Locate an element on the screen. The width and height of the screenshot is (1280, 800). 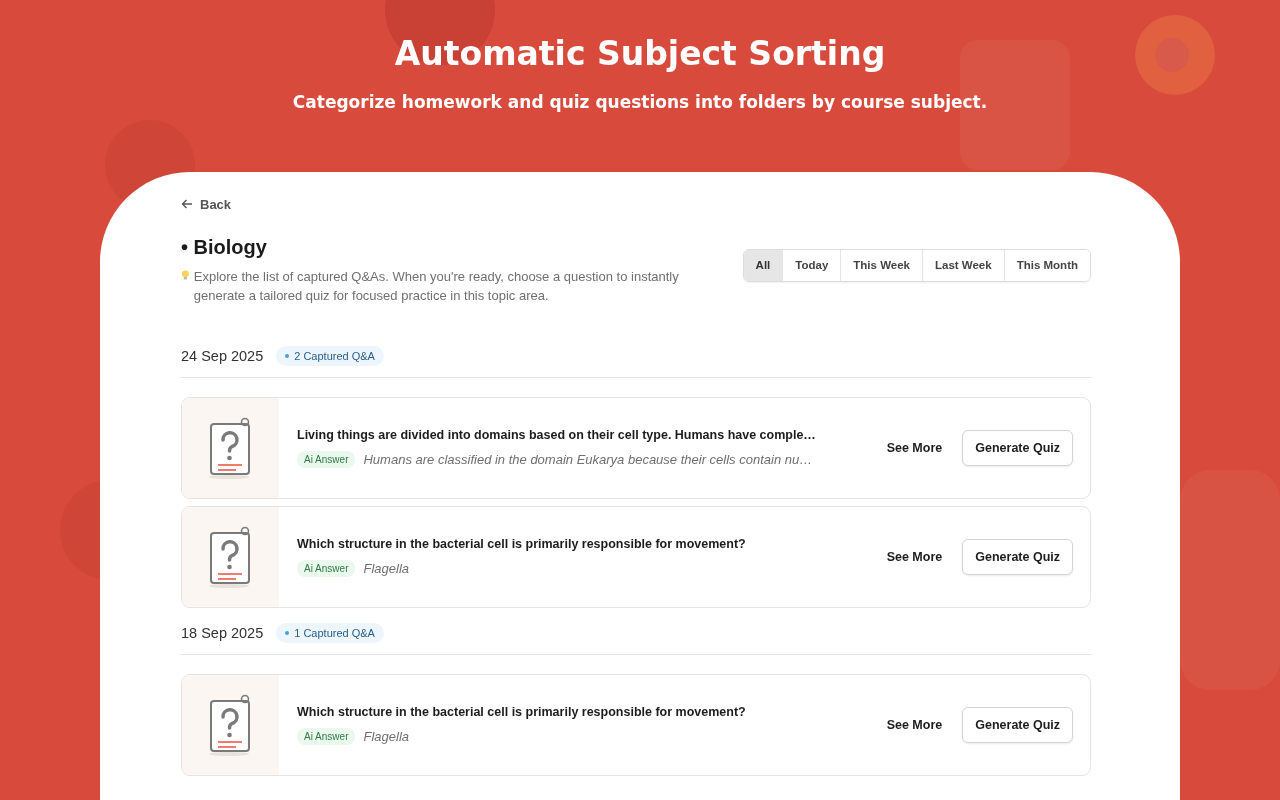
back-link: Back is located at coordinates (206, 204).